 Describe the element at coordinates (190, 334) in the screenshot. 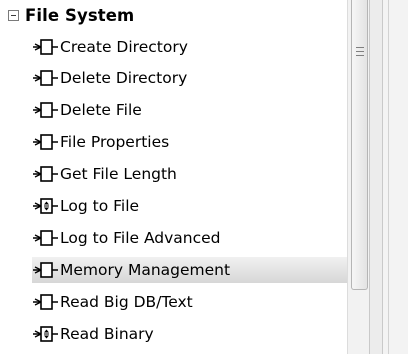

I see `tree-item-read-binary: Read Binary` at that location.